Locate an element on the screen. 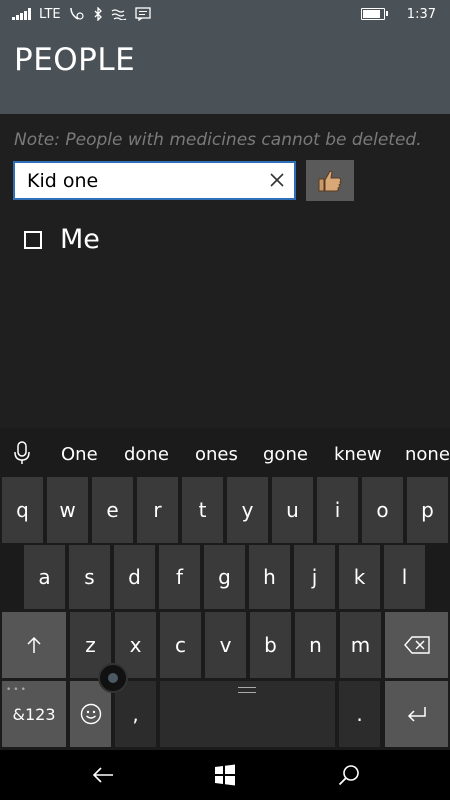  list-item: Me is located at coordinates (62, 239).